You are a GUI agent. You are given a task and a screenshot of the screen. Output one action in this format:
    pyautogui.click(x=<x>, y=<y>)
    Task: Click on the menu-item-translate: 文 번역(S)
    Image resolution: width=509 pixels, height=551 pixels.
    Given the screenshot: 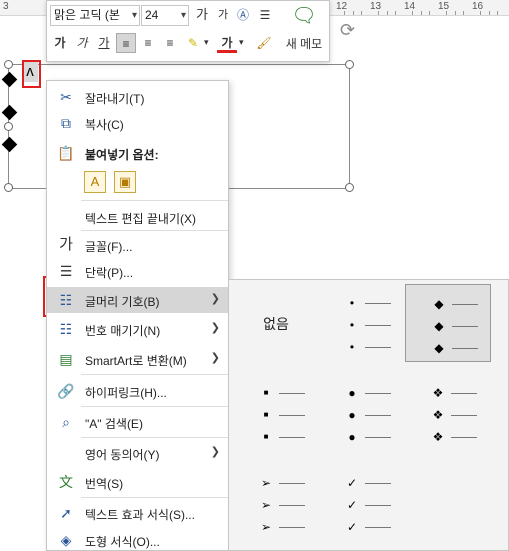 What is the action you would take?
    pyautogui.click(x=137, y=482)
    